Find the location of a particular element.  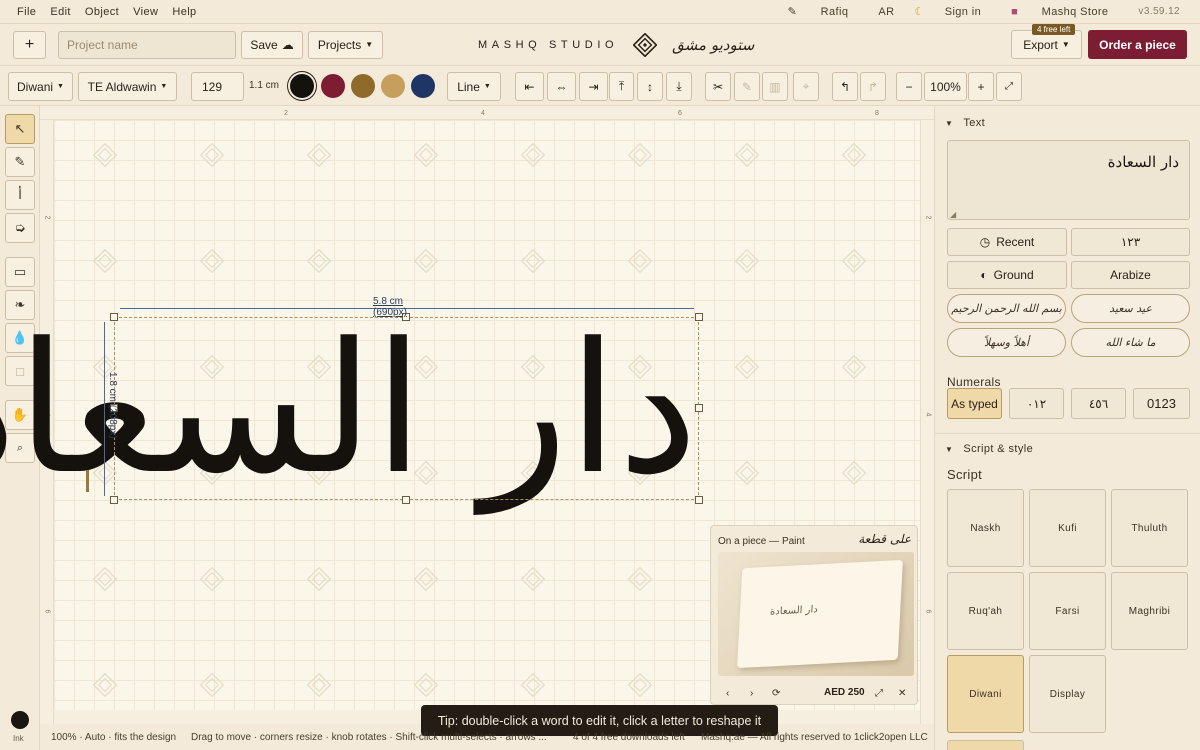

resize-handle-bl is located at coordinates (114, 500).